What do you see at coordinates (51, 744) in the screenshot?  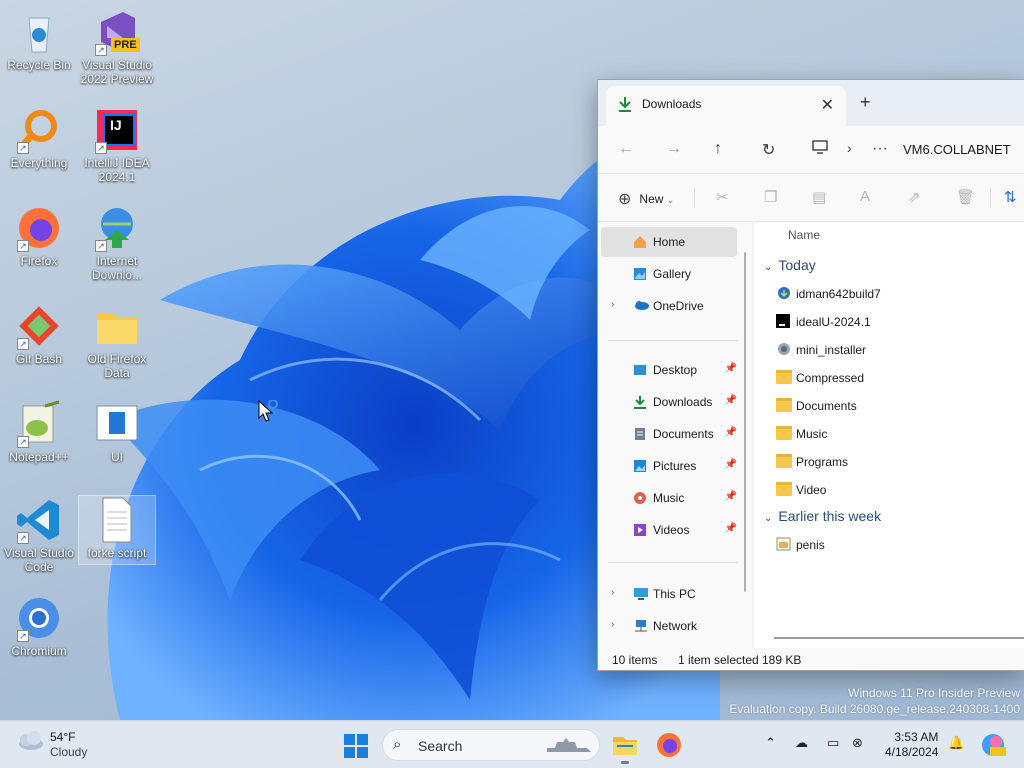 I see `weather-widget: 54°F Cloudy` at bounding box center [51, 744].